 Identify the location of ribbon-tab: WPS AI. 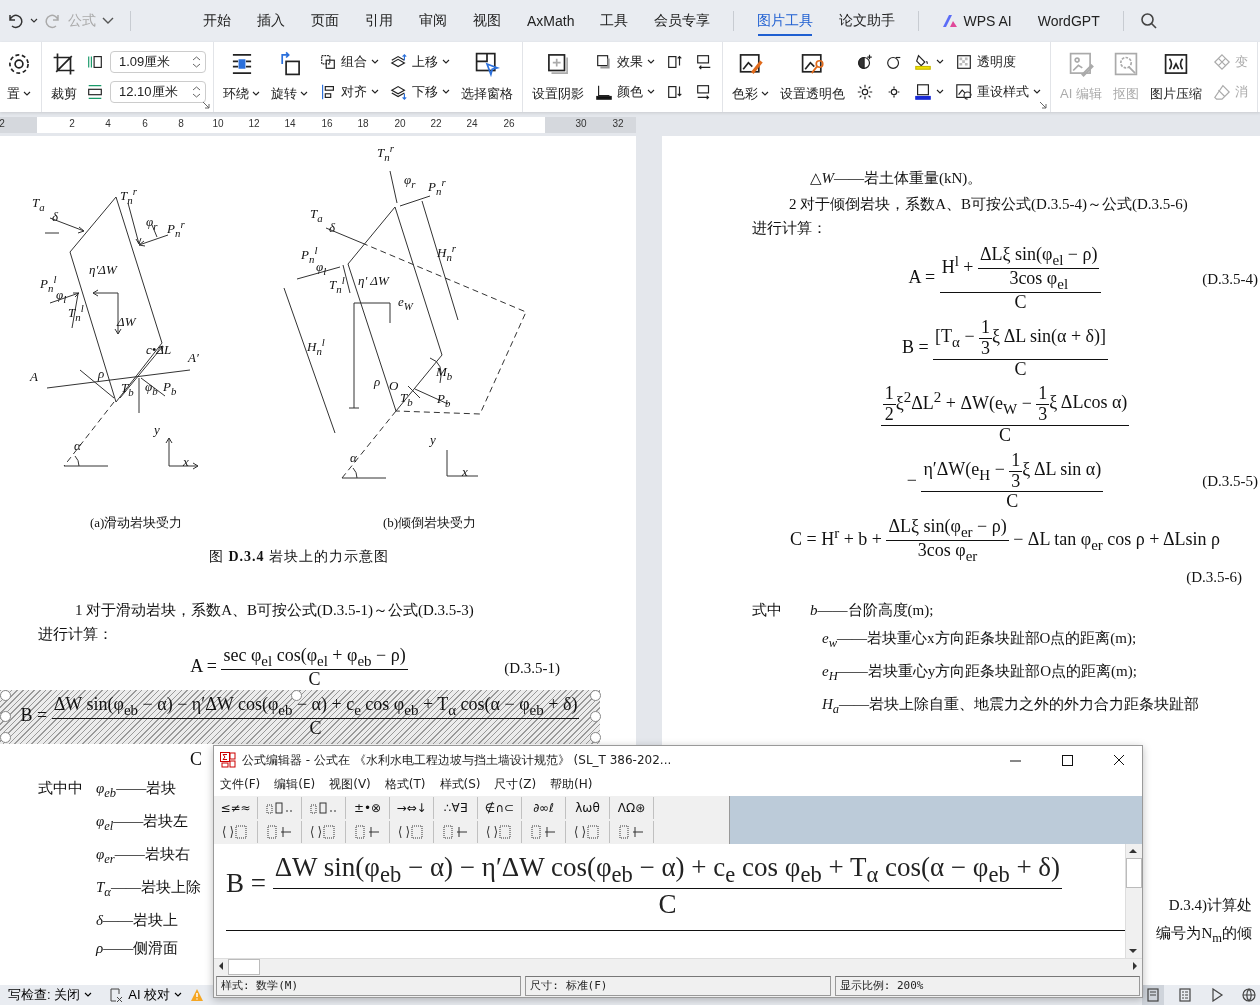
(977, 21).